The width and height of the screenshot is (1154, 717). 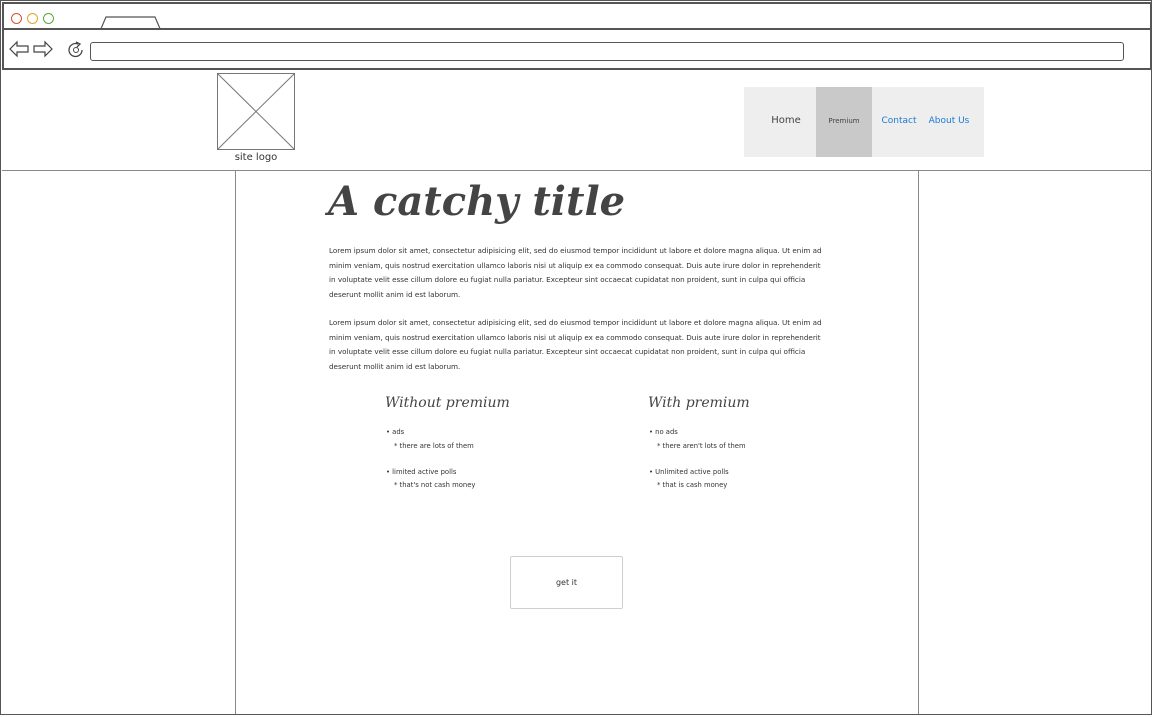 I want to click on list-item-note: * there are lots of them, so click(x=434, y=446).